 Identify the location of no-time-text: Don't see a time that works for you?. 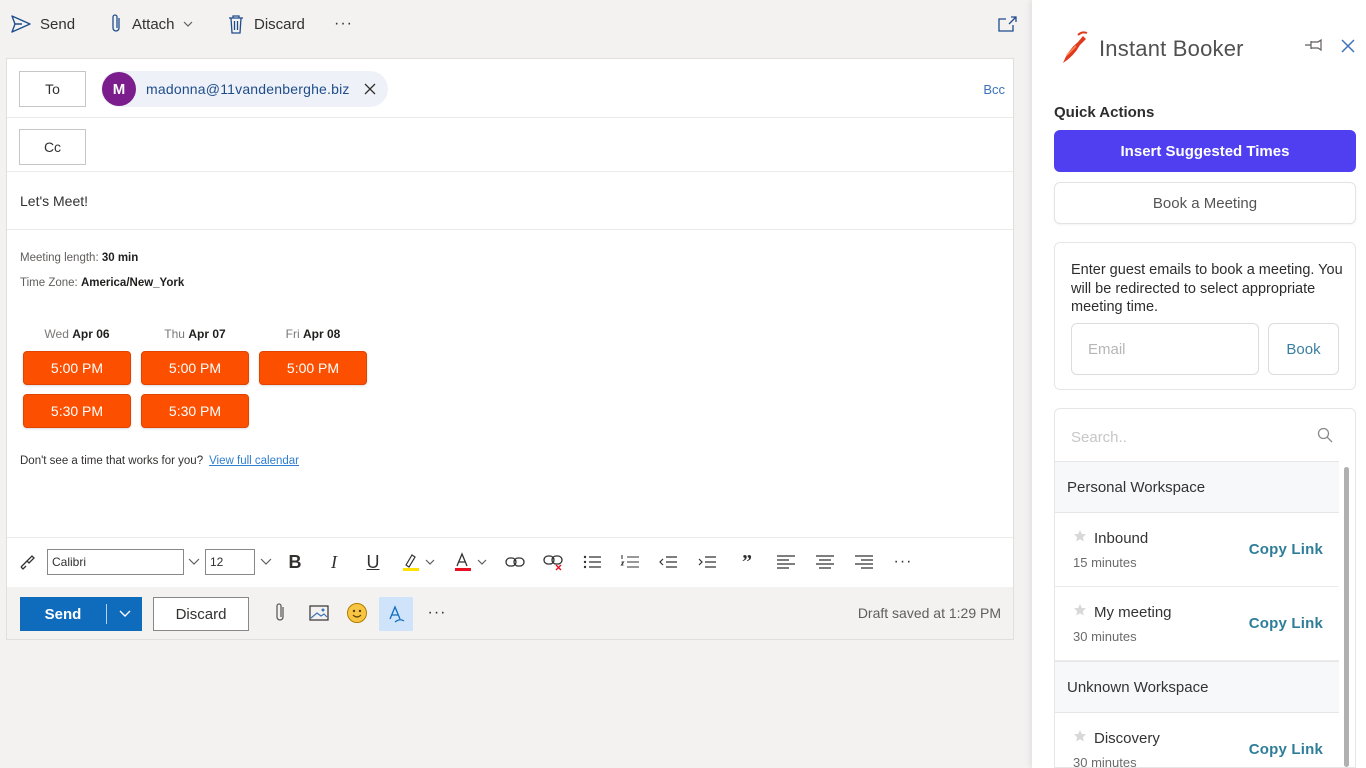
(112, 461).